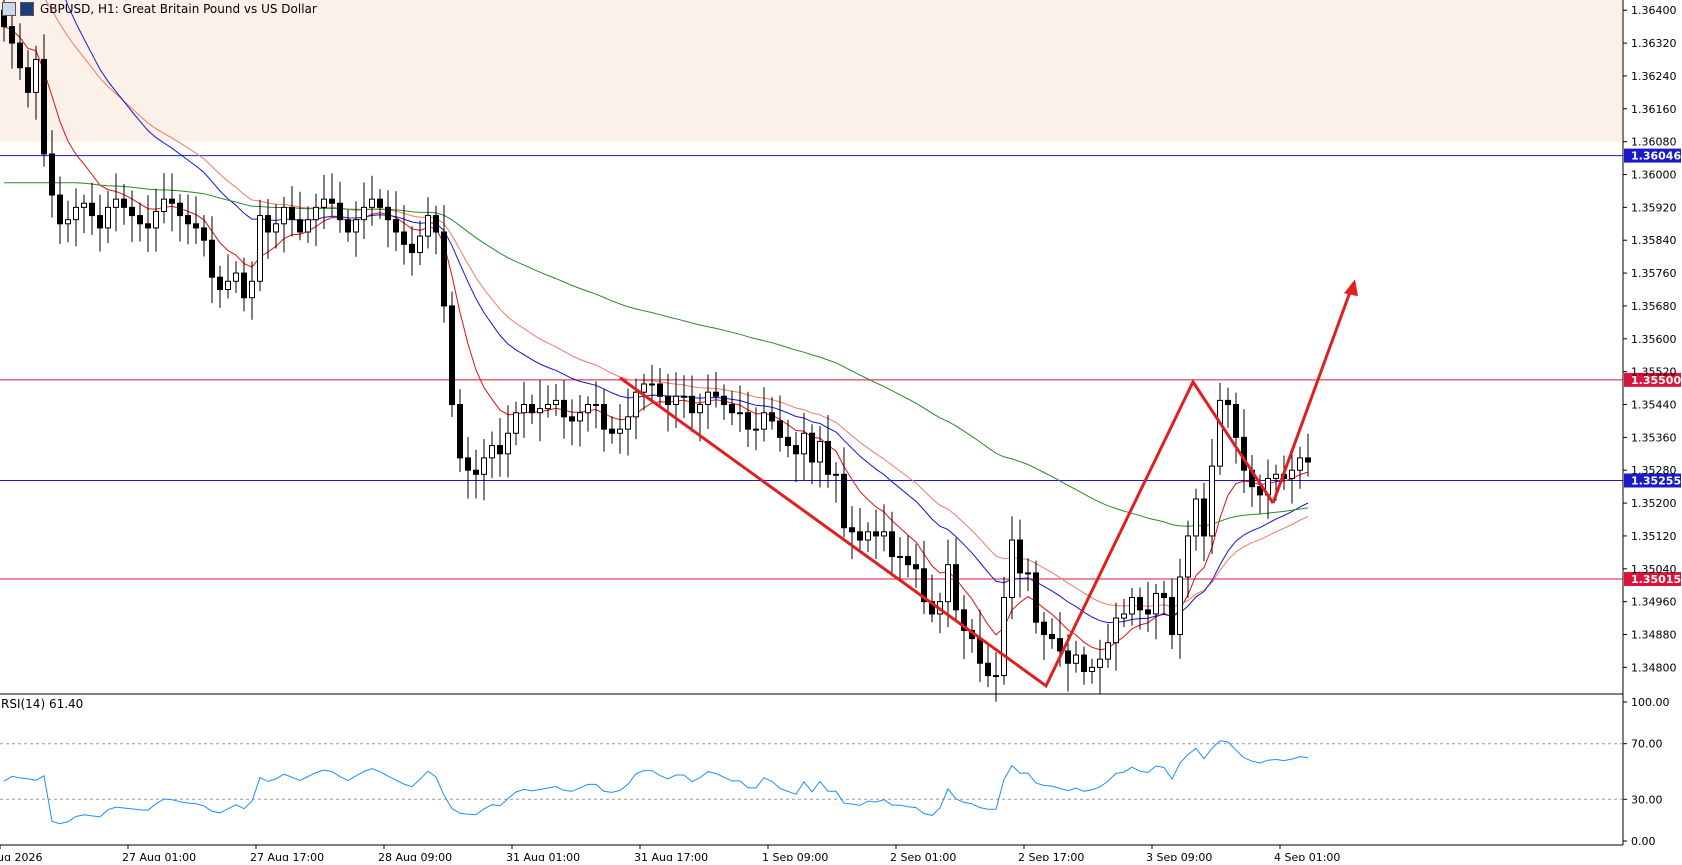 The image size is (1682, 865). What do you see at coordinates (1654, 43) in the screenshot?
I see `price-tick-label: 1.36320` at bounding box center [1654, 43].